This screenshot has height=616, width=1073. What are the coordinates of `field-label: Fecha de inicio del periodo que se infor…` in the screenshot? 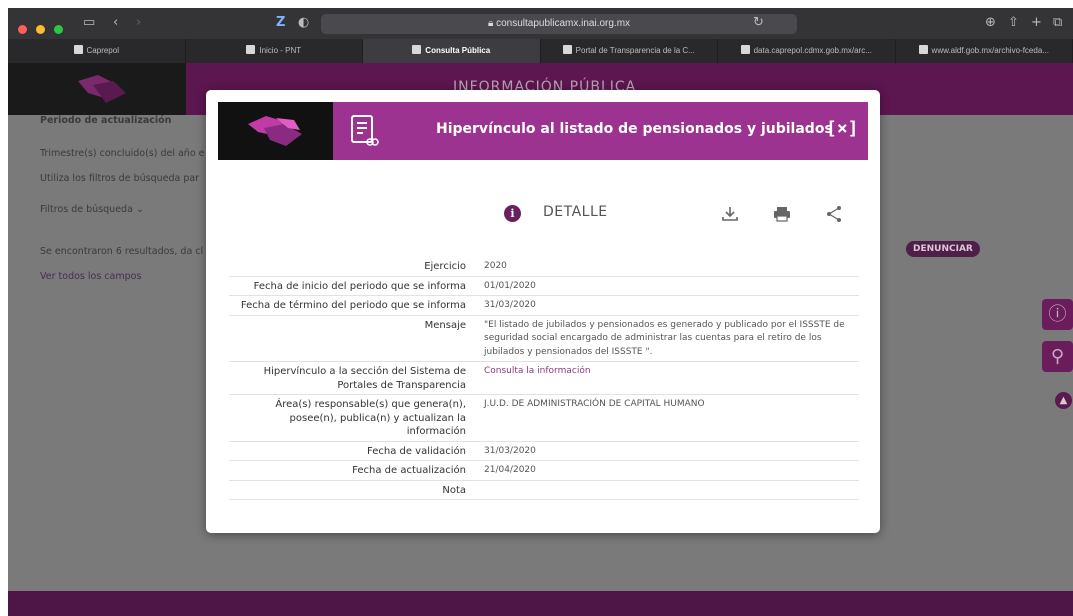 It's located at (359, 286).